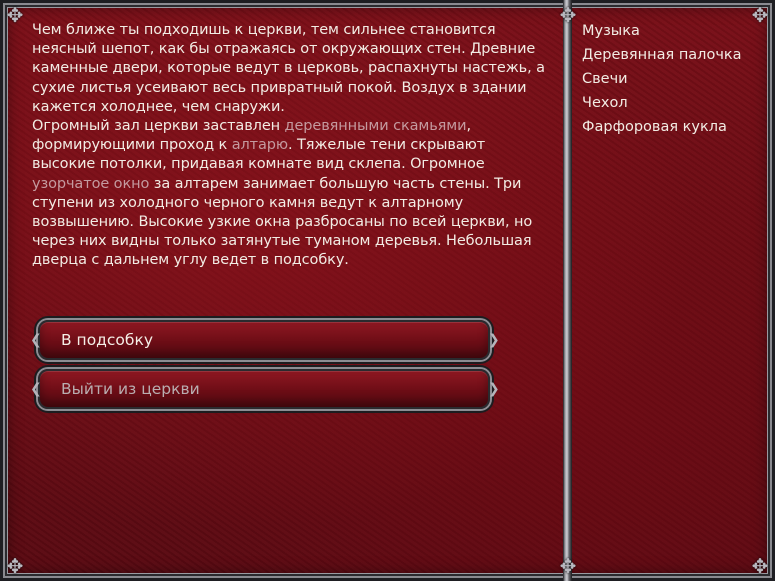 The width and height of the screenshot is (775, 581). I want to click on inventory-item-case: Чехол, so click(672, 103).